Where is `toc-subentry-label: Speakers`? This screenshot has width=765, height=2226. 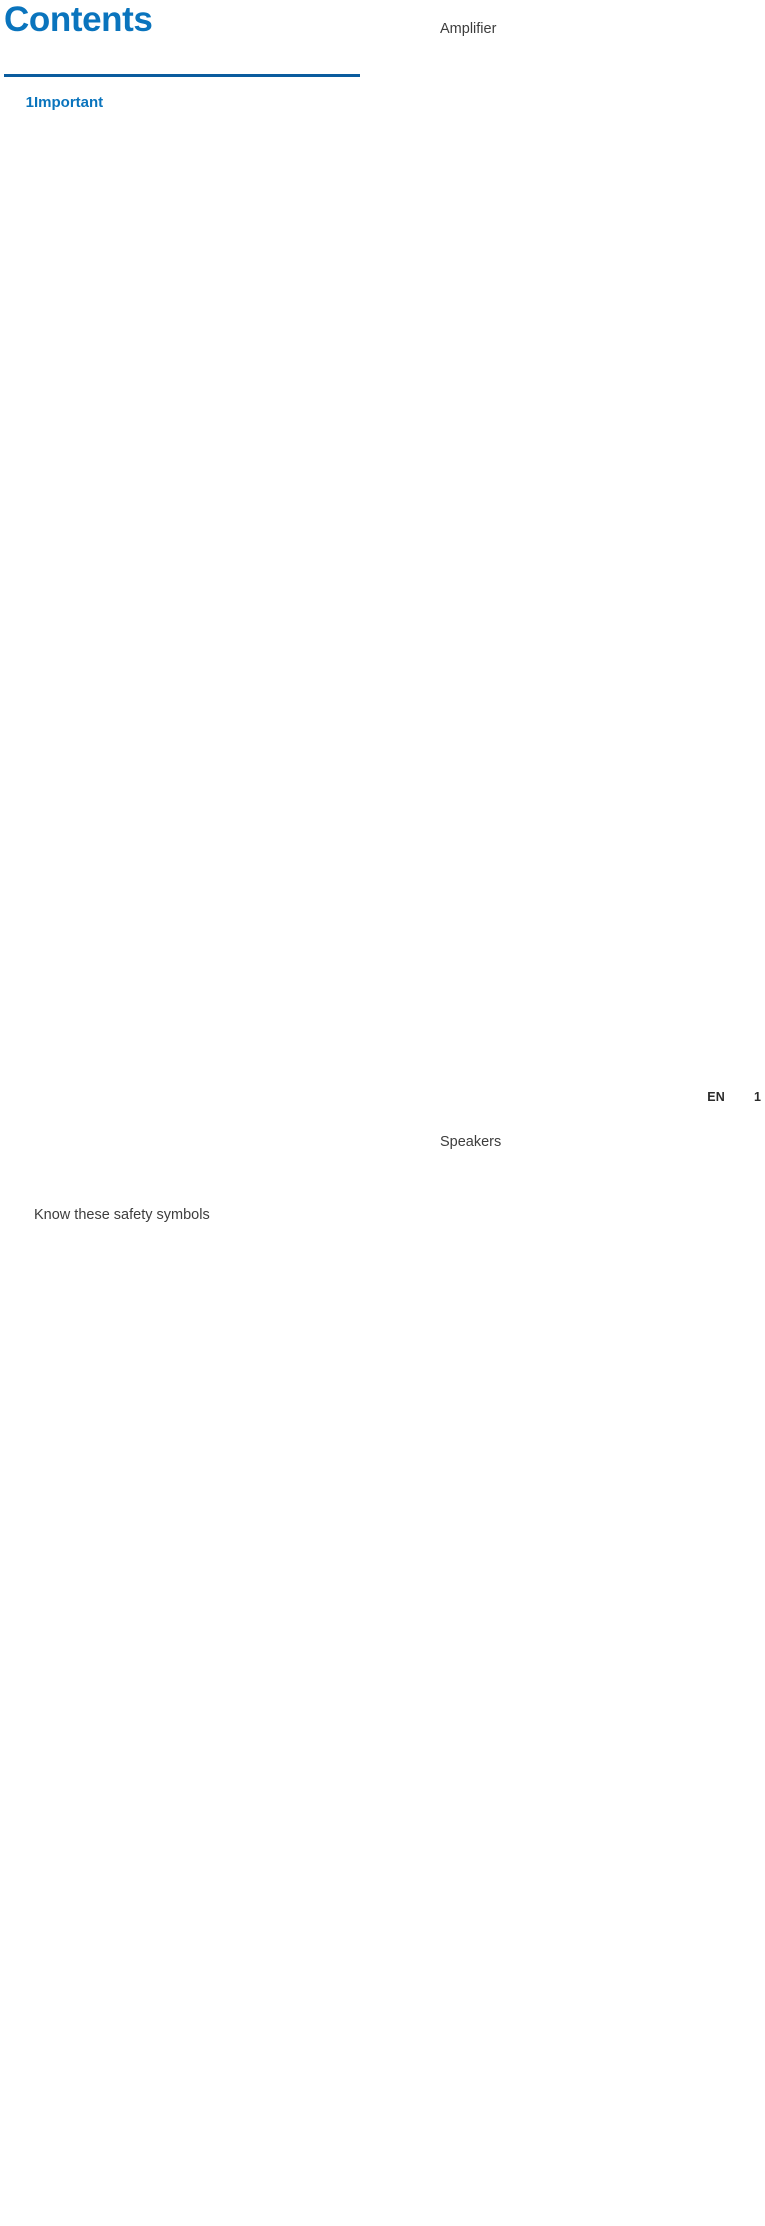 toc-subentry-label: Speakers is located at coordinates (471, 1142).